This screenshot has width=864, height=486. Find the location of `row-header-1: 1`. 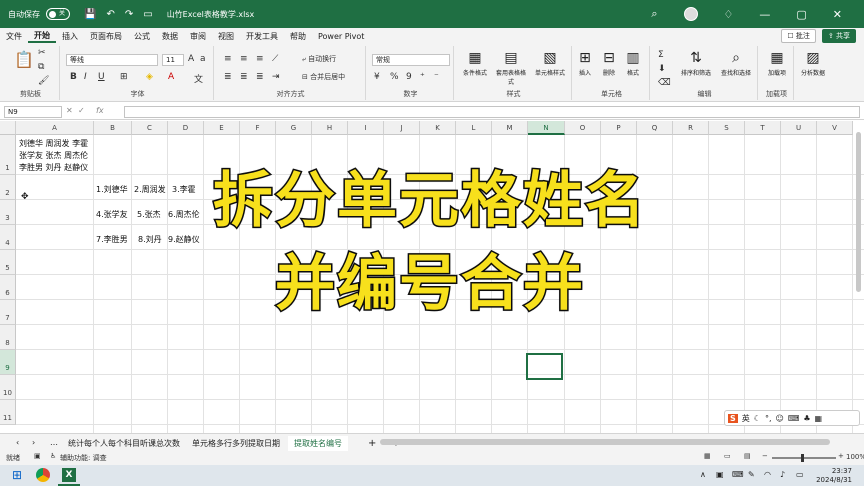

row-header-1: 1 is located at coordinates (8, 155).